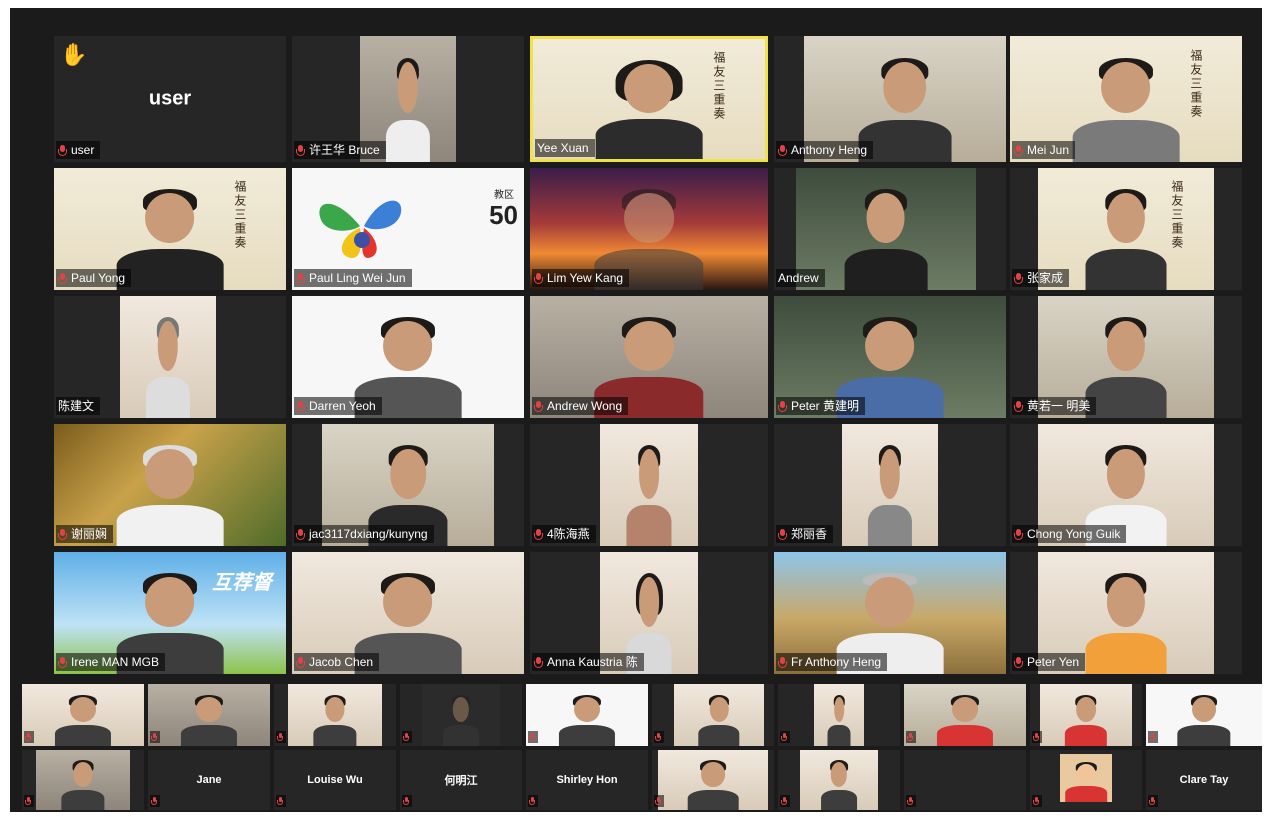 The width and height of the screenshot is (1270, 819). I want to click on participant-display-name: Shirley Hon, so click(587, 780).